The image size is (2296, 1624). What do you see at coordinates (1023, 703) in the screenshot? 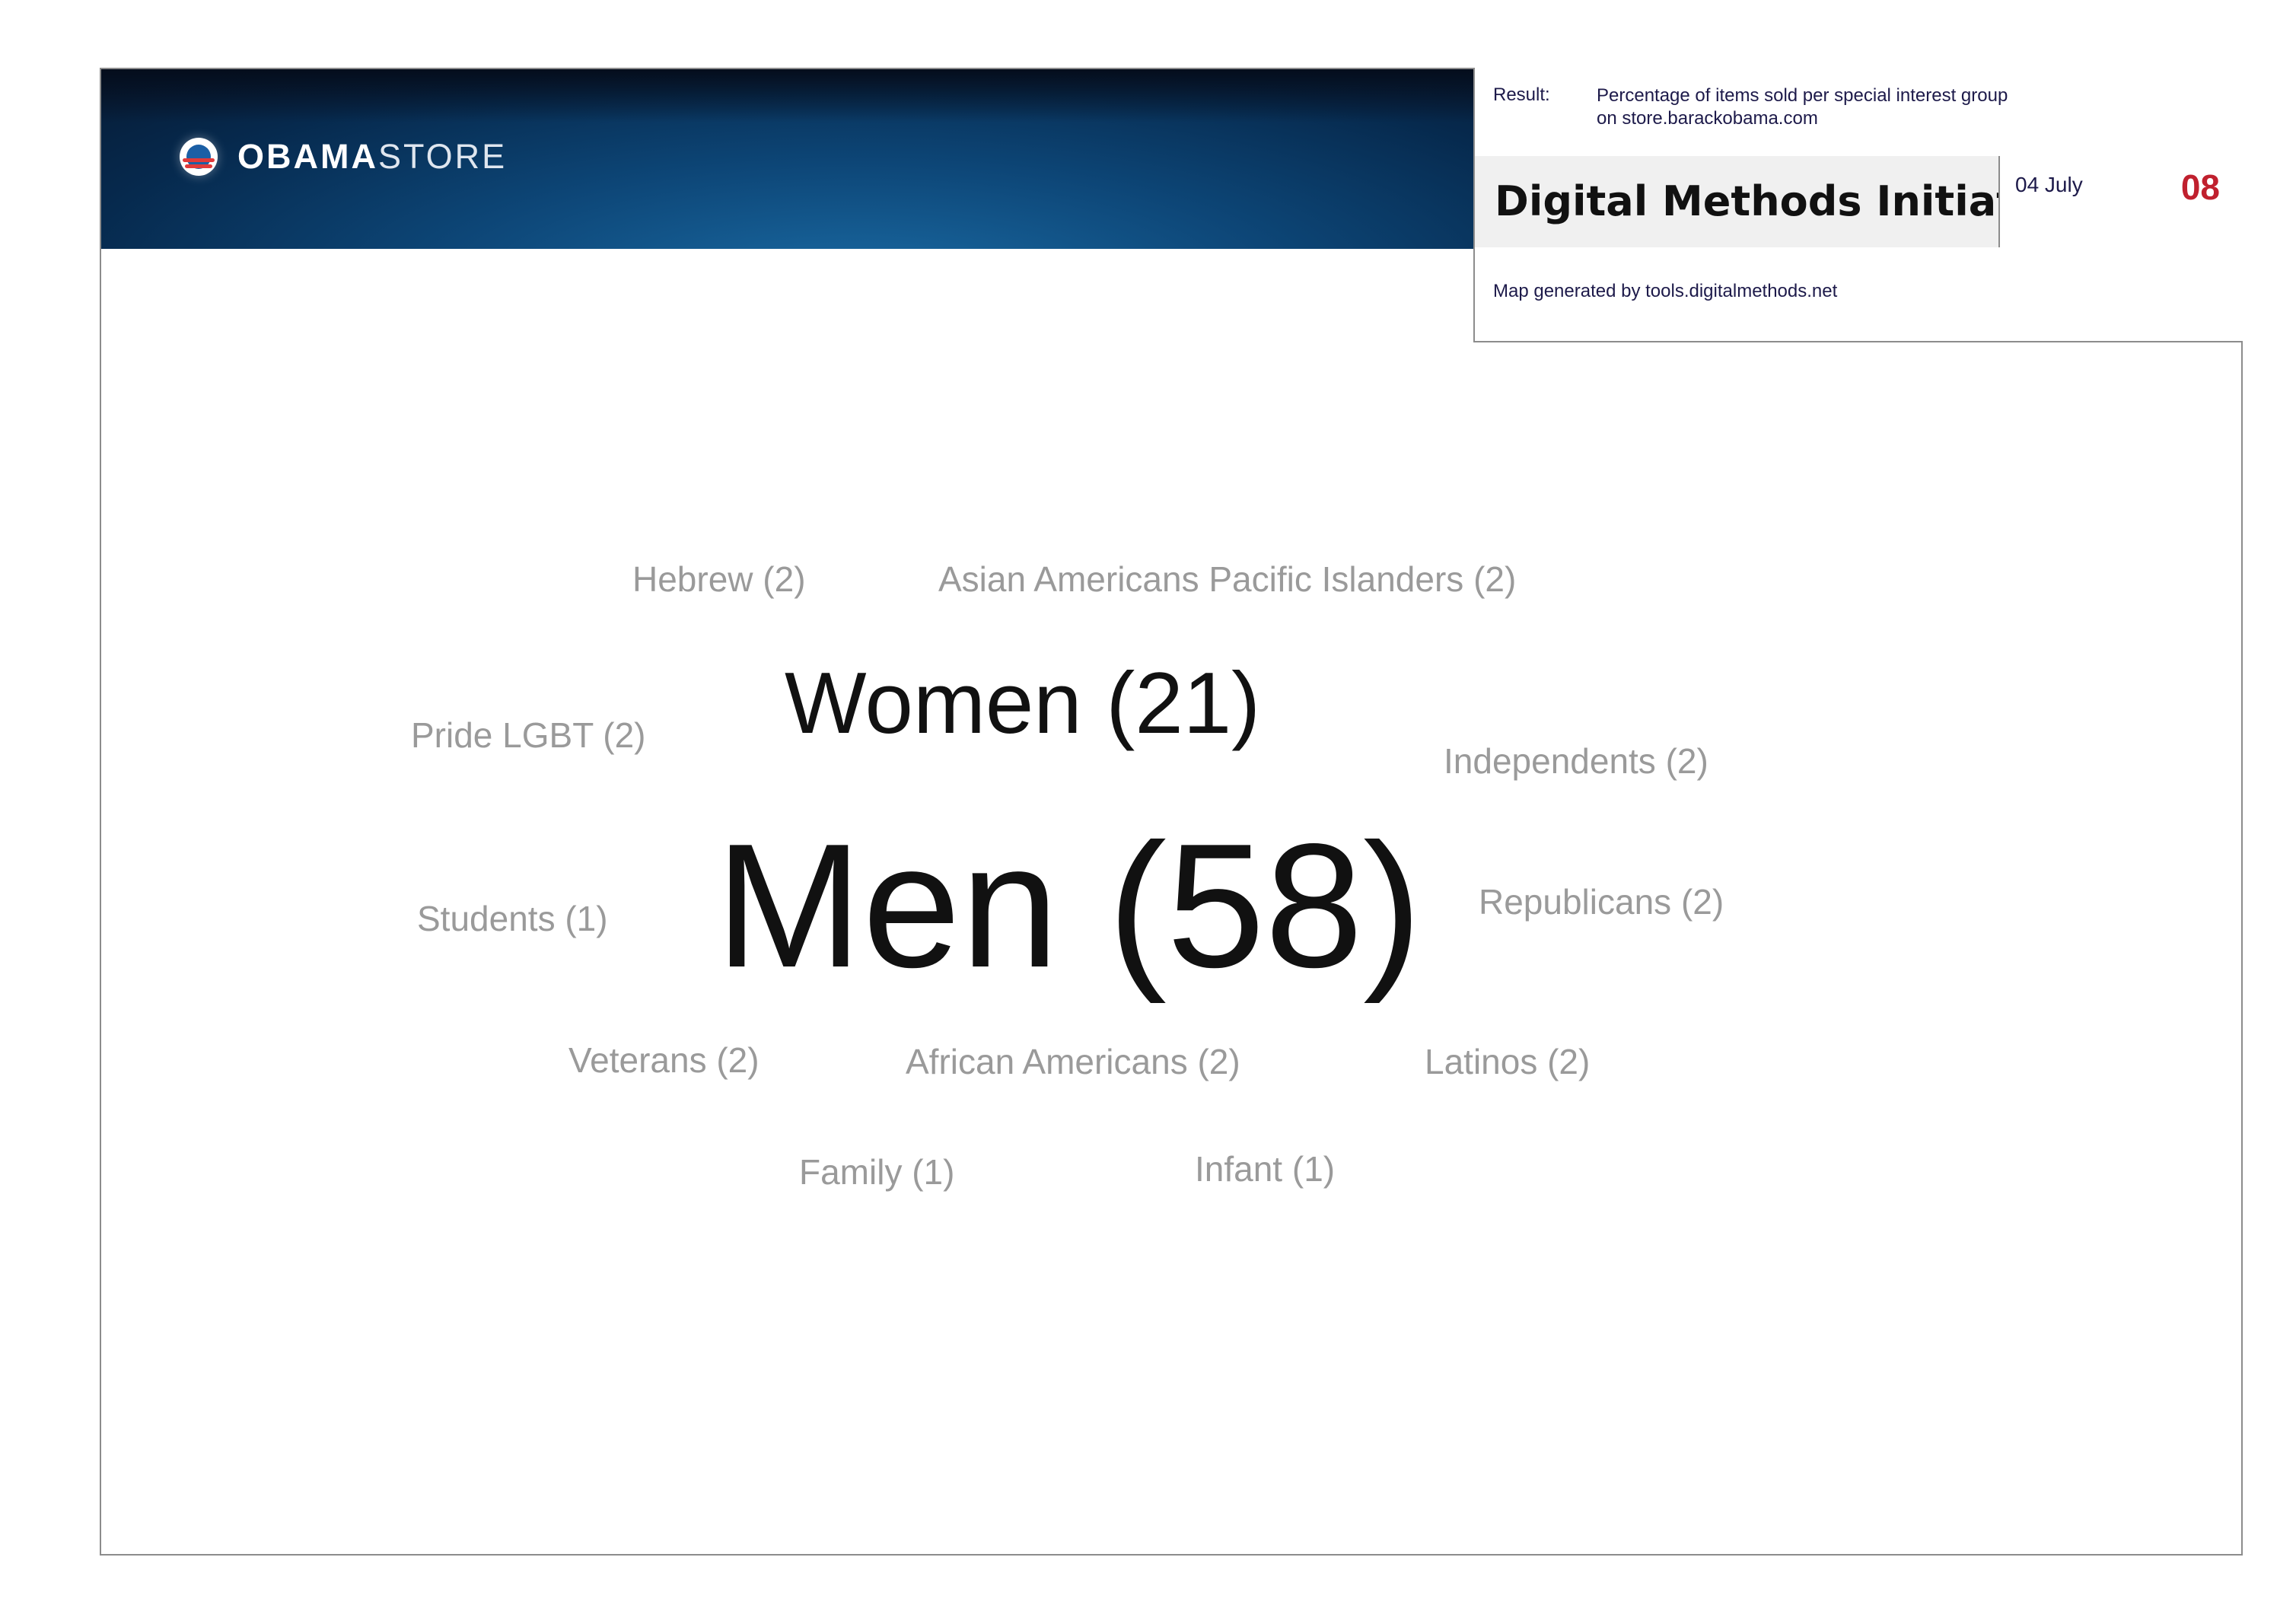
I see `tag-women: Women (21)` at bounding box center [1023, 703].